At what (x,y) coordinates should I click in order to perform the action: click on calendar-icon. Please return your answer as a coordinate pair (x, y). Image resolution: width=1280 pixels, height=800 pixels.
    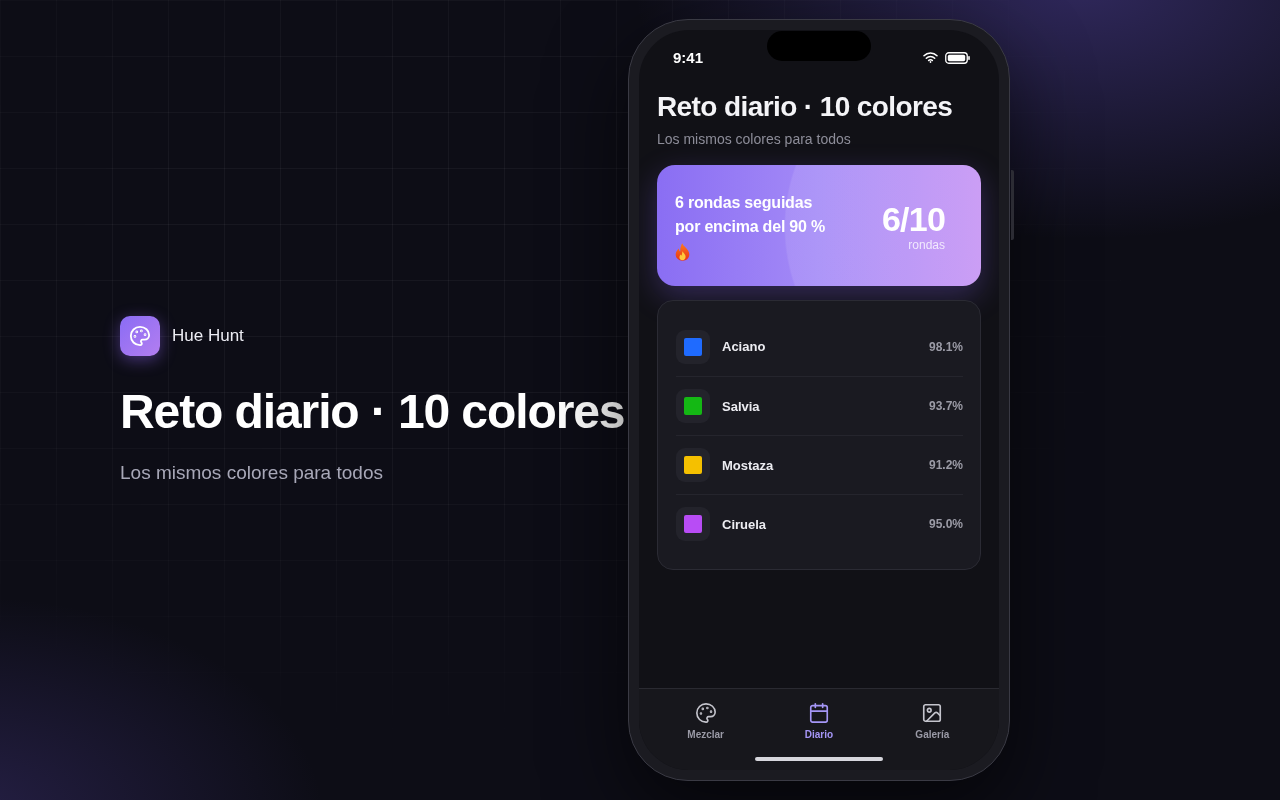
    Looking at the image, I should click on (819, 713).